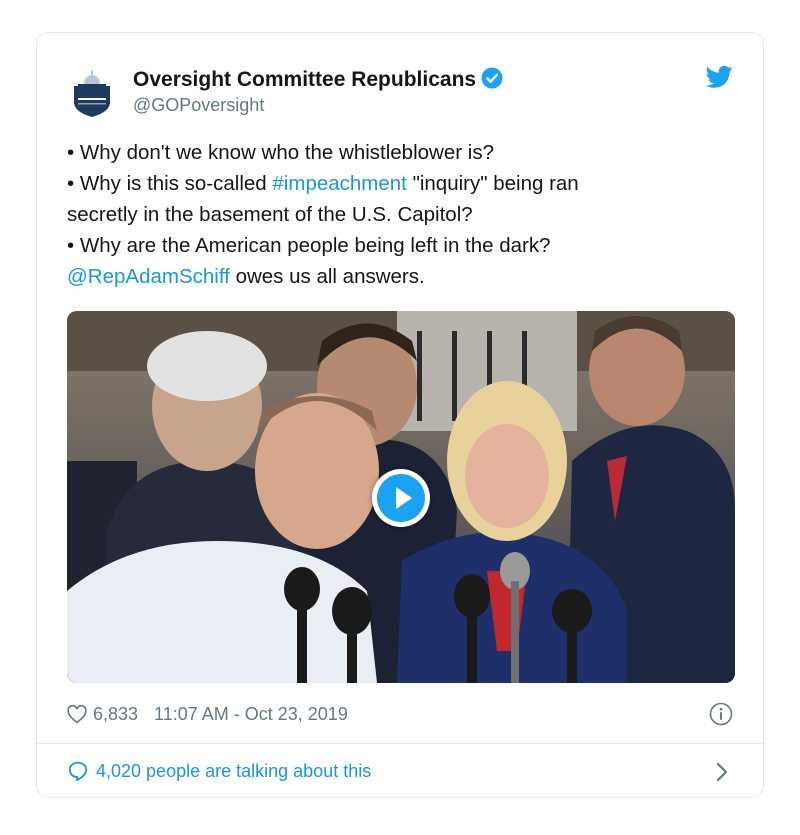 This screenshot has width=800, height=835. I want to click on play-button, so click(401, 498).